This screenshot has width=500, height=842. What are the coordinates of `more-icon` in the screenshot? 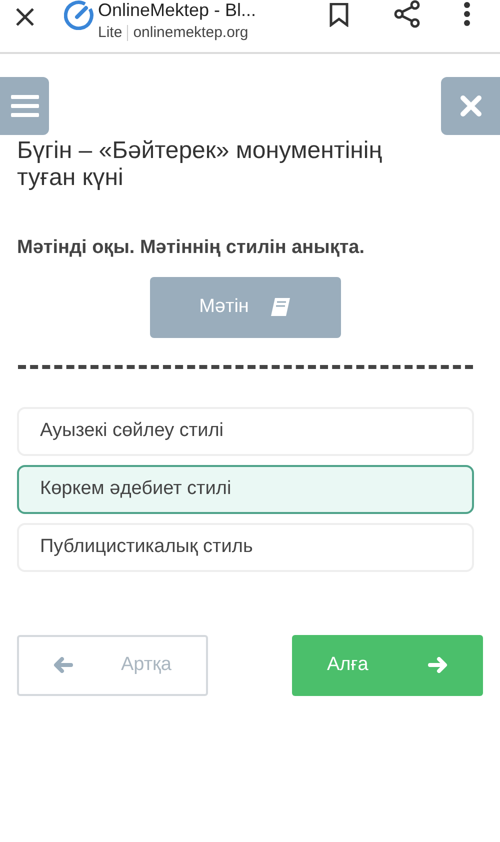 It's located at (467, 14).